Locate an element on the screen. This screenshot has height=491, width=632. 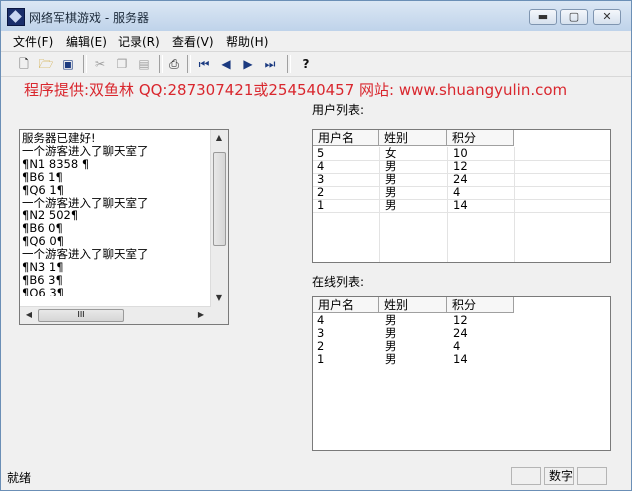
close-icon: ✕ is located at coordinates (607, 16).